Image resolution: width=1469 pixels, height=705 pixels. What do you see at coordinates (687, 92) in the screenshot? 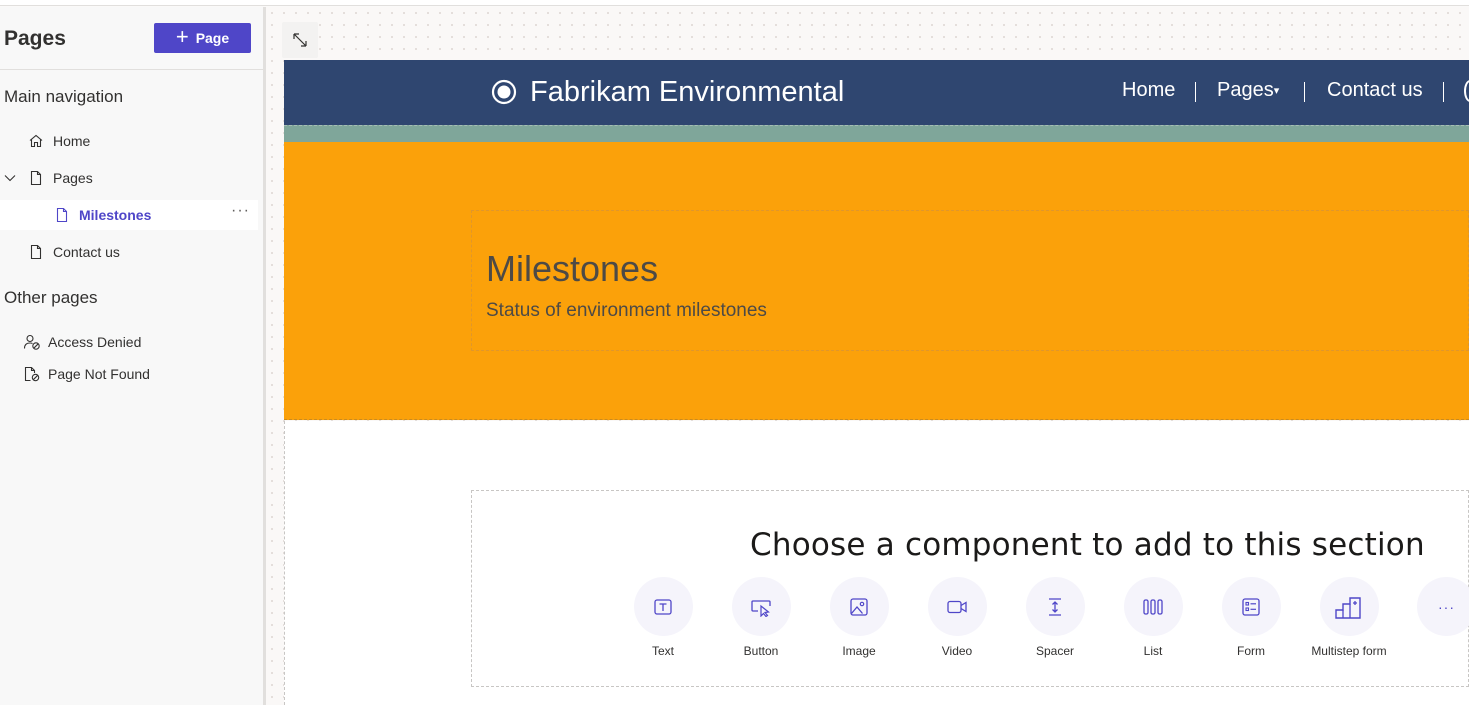
I see `site-title: Fabrikam Environmental` at bounding box center [687, 92].